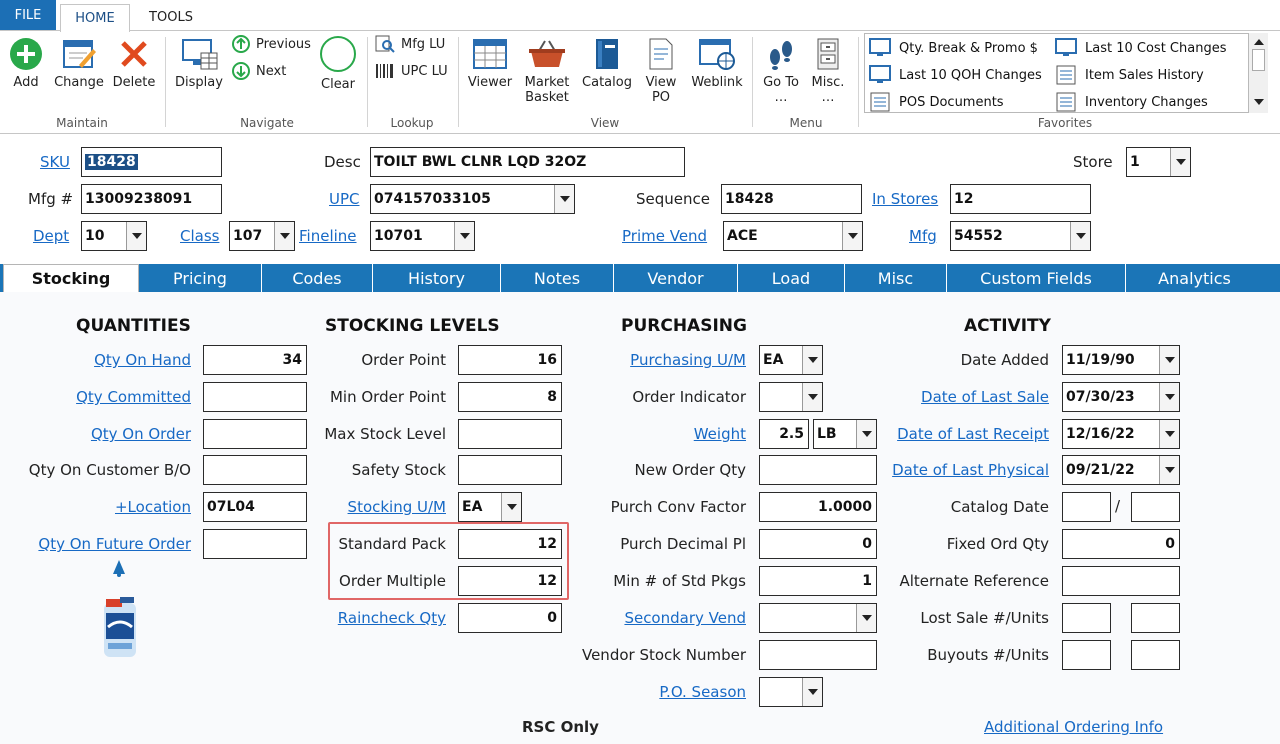  Describe the element at coordinates (688, 360) in the screenshot. I see `purchasing-um-link: Purchasing U/M` at that location.